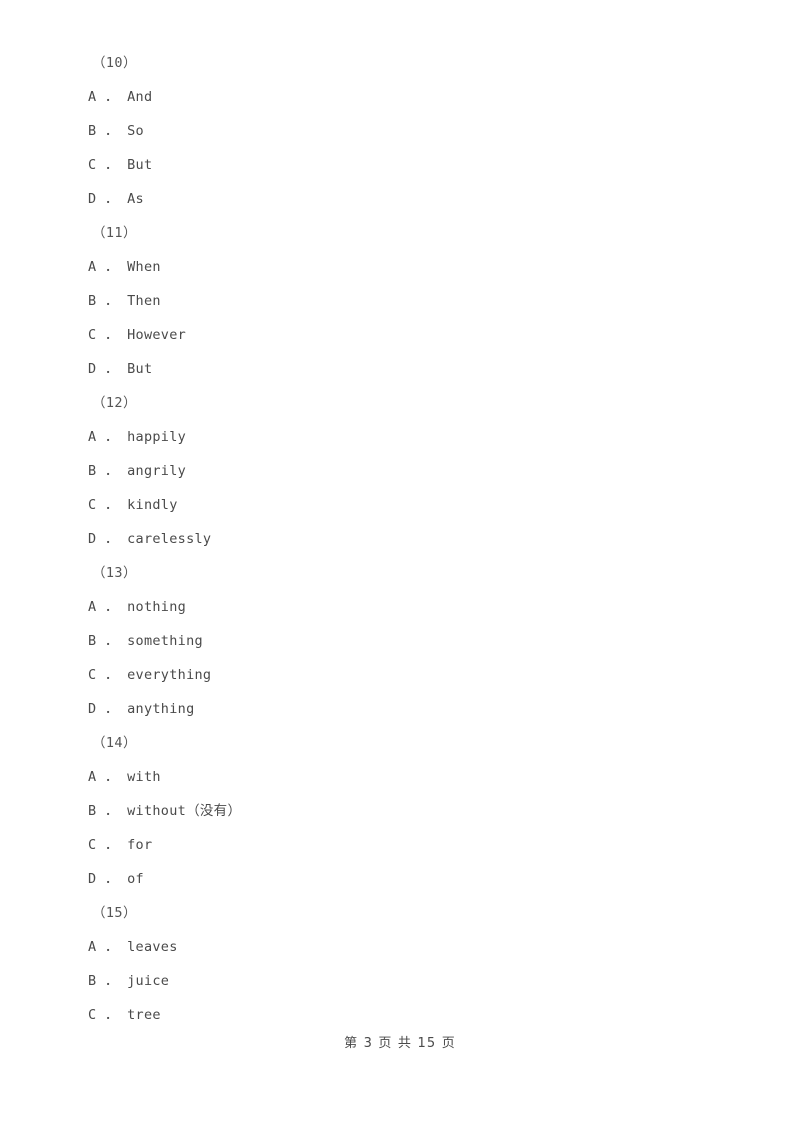  Describe the element at coordinates (400, 437) in the screenshot. I see `option-a: A ． happily` at that location.